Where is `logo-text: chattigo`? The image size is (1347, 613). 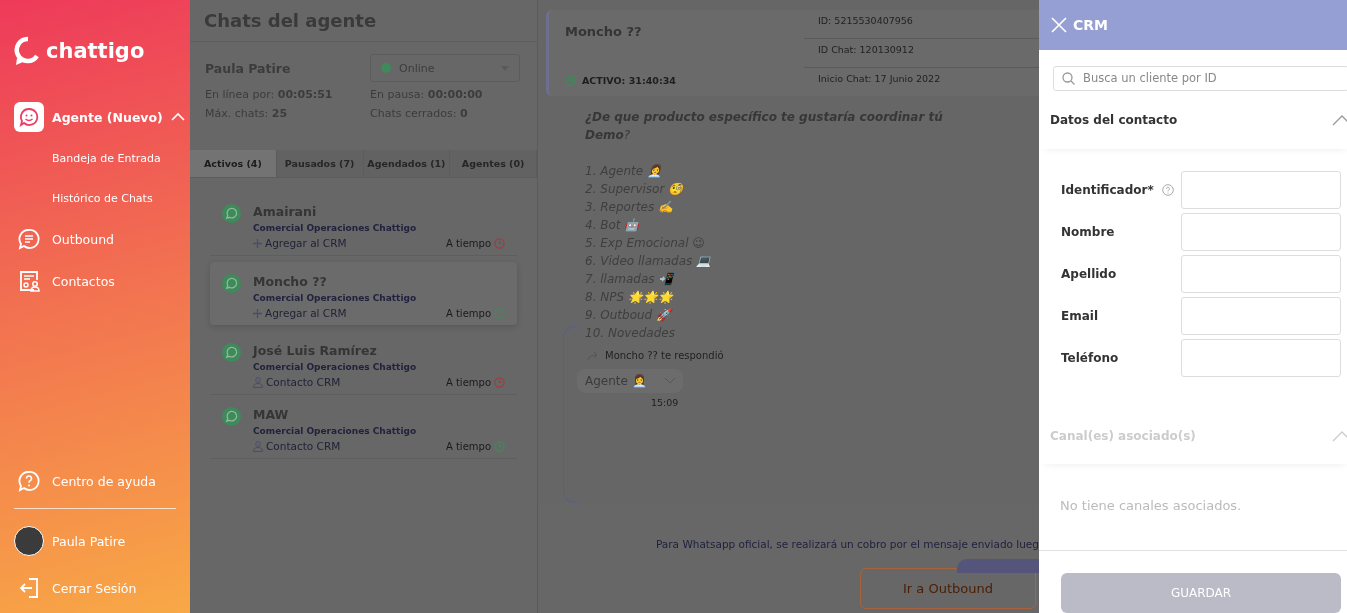
logo-text: chattigo is located at coordinates (95, 51).